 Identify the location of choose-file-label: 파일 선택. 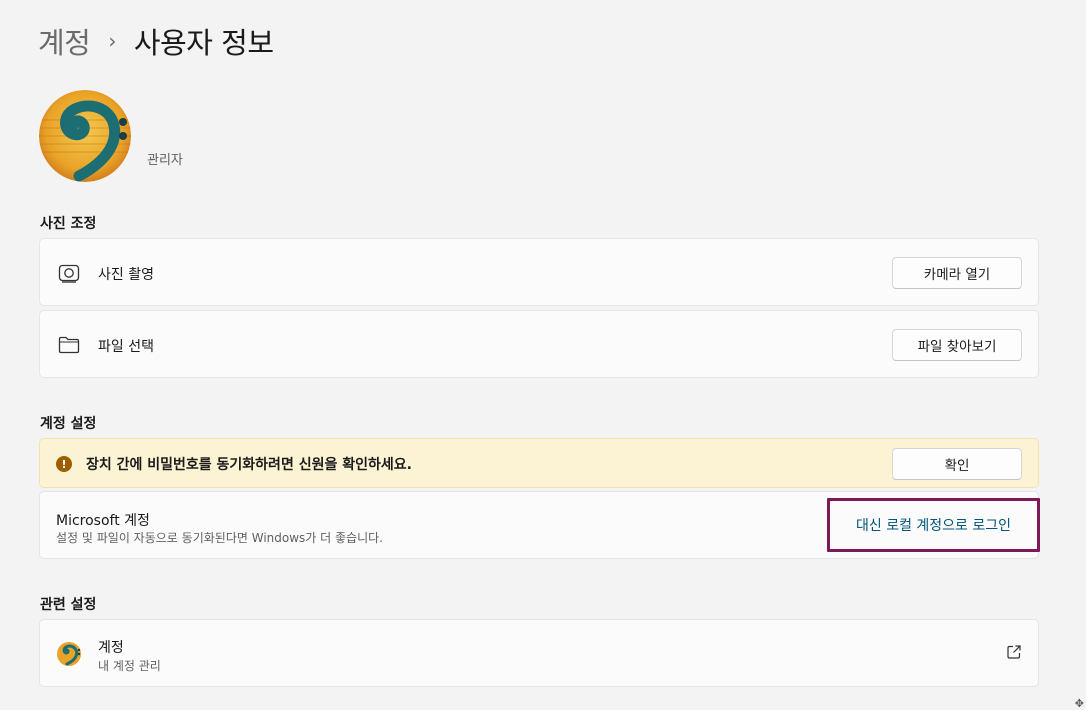
(126, 347).